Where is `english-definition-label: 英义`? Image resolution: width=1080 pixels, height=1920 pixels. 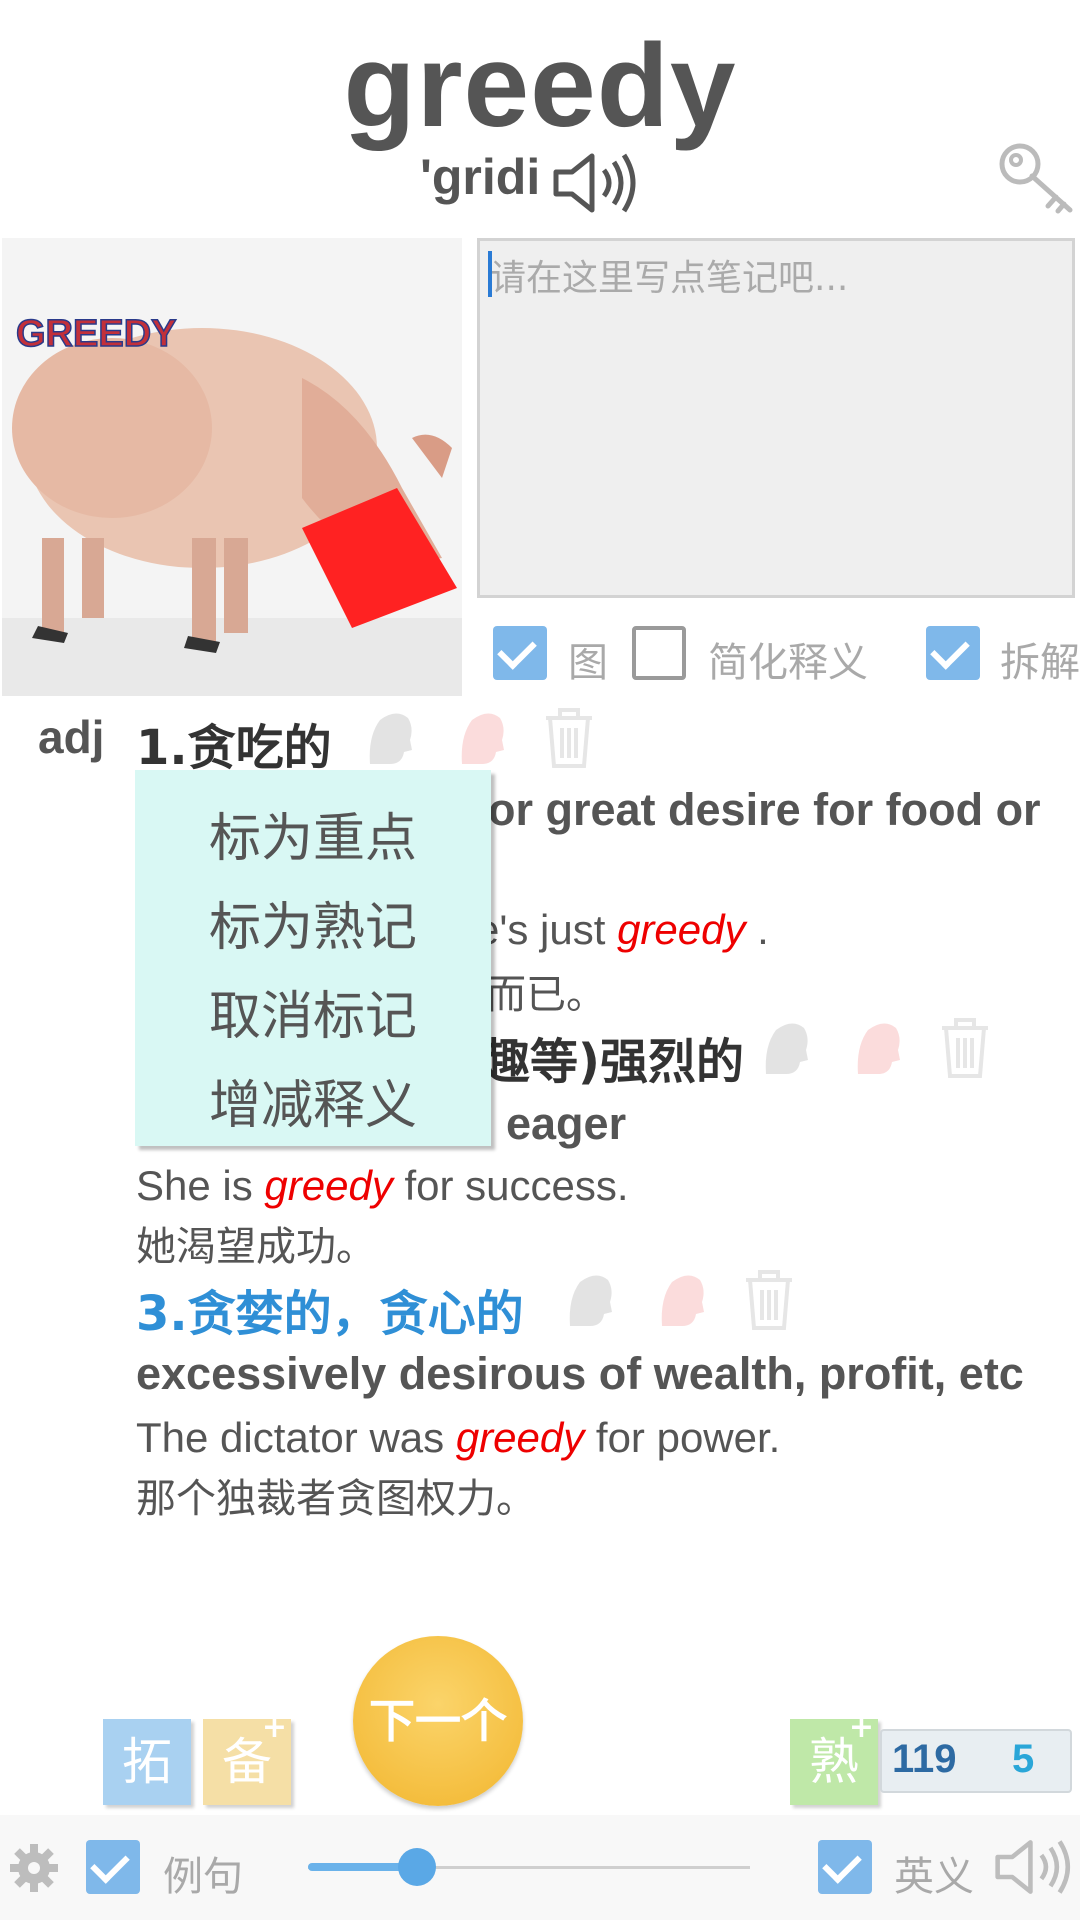 english-definition-label: 英义 is located at coordinates (934, 1877).